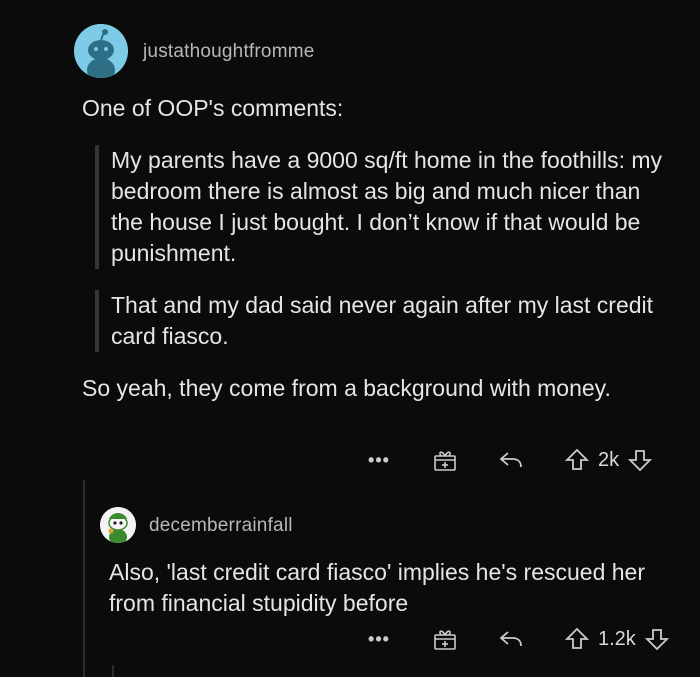 The height and width of the screenshot is (677, 700). What do you see at coordinates (221, 526) in the screenshot?
I see `reply-username: decemberrainfall` at bounding box center [221, 526].